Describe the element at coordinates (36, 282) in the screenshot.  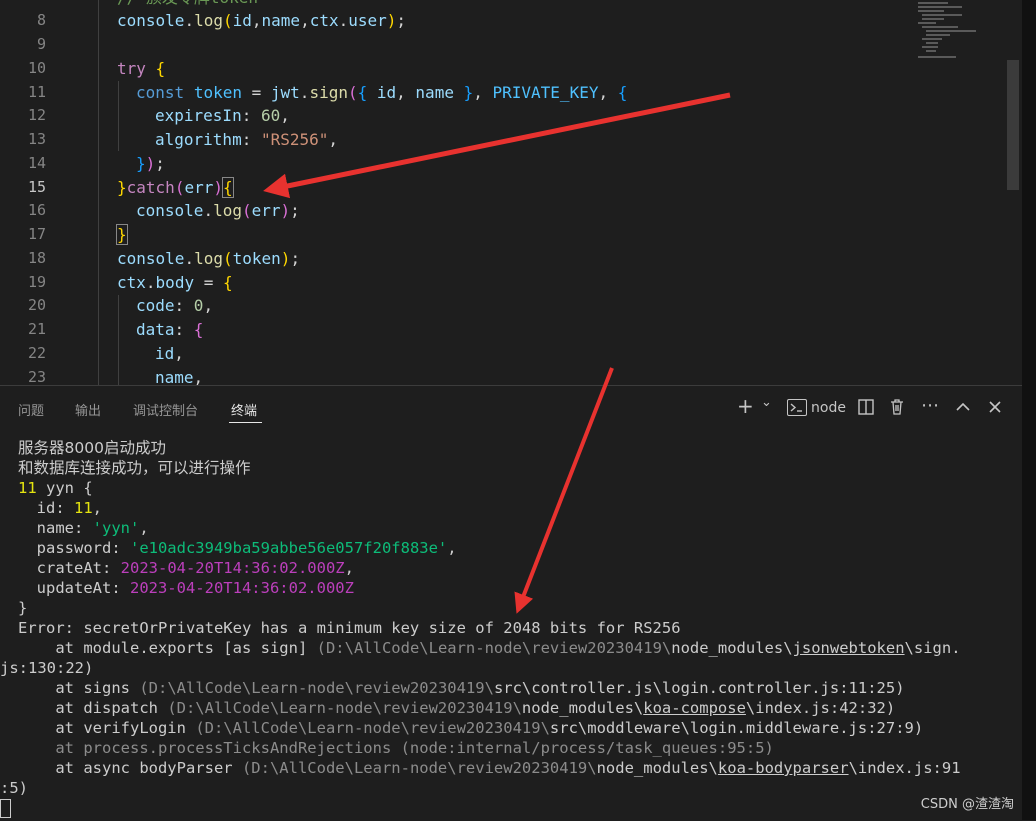
I see `line-number: 19` at that location.